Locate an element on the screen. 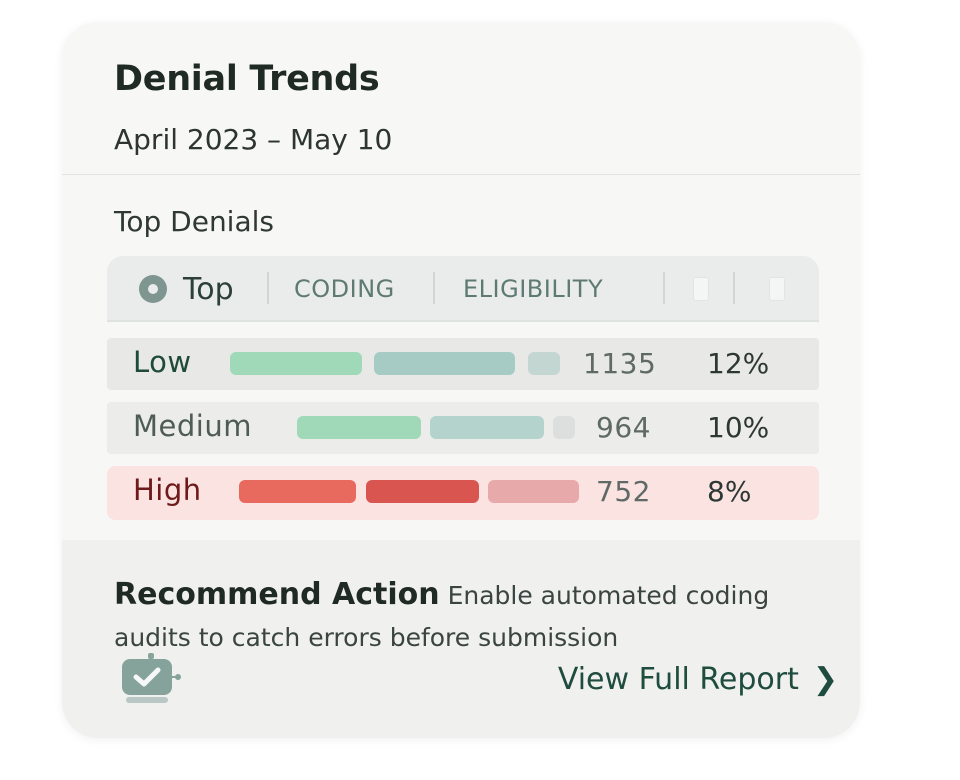 This screenshot has height=780, width=960. row-percent: 8% is located at coordinates (729, 491).